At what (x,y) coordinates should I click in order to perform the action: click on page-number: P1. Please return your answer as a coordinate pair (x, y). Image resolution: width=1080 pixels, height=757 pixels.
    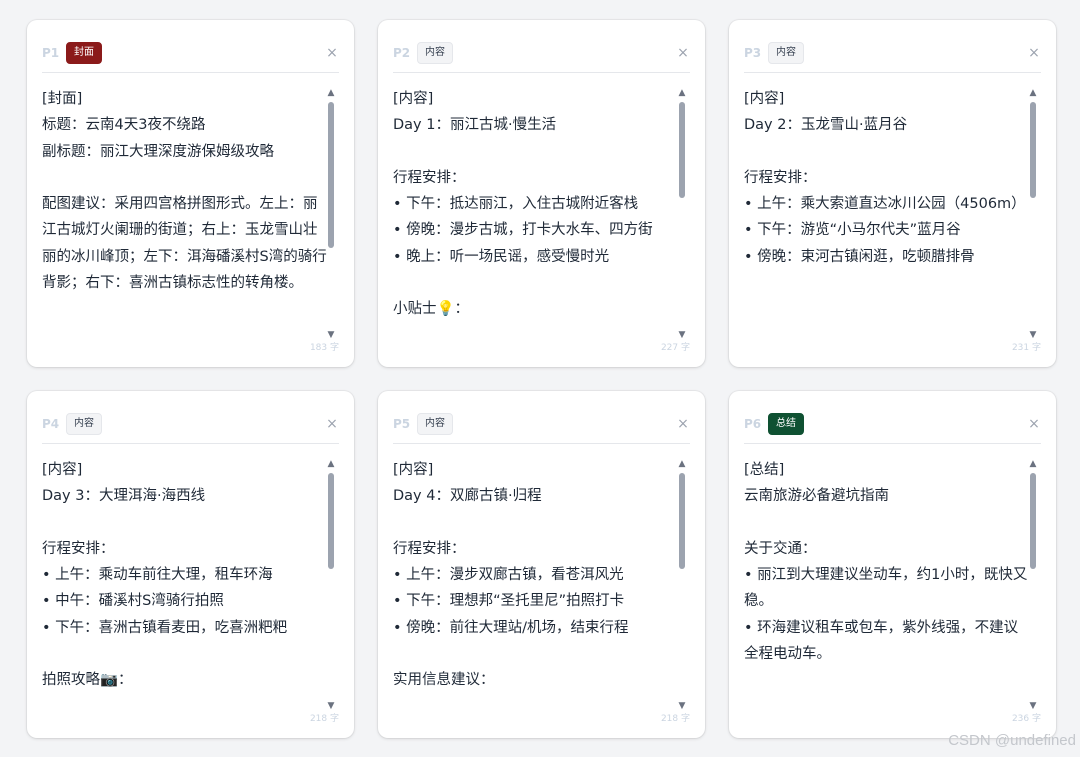
    Looking at the image, I should click on (51, 53).